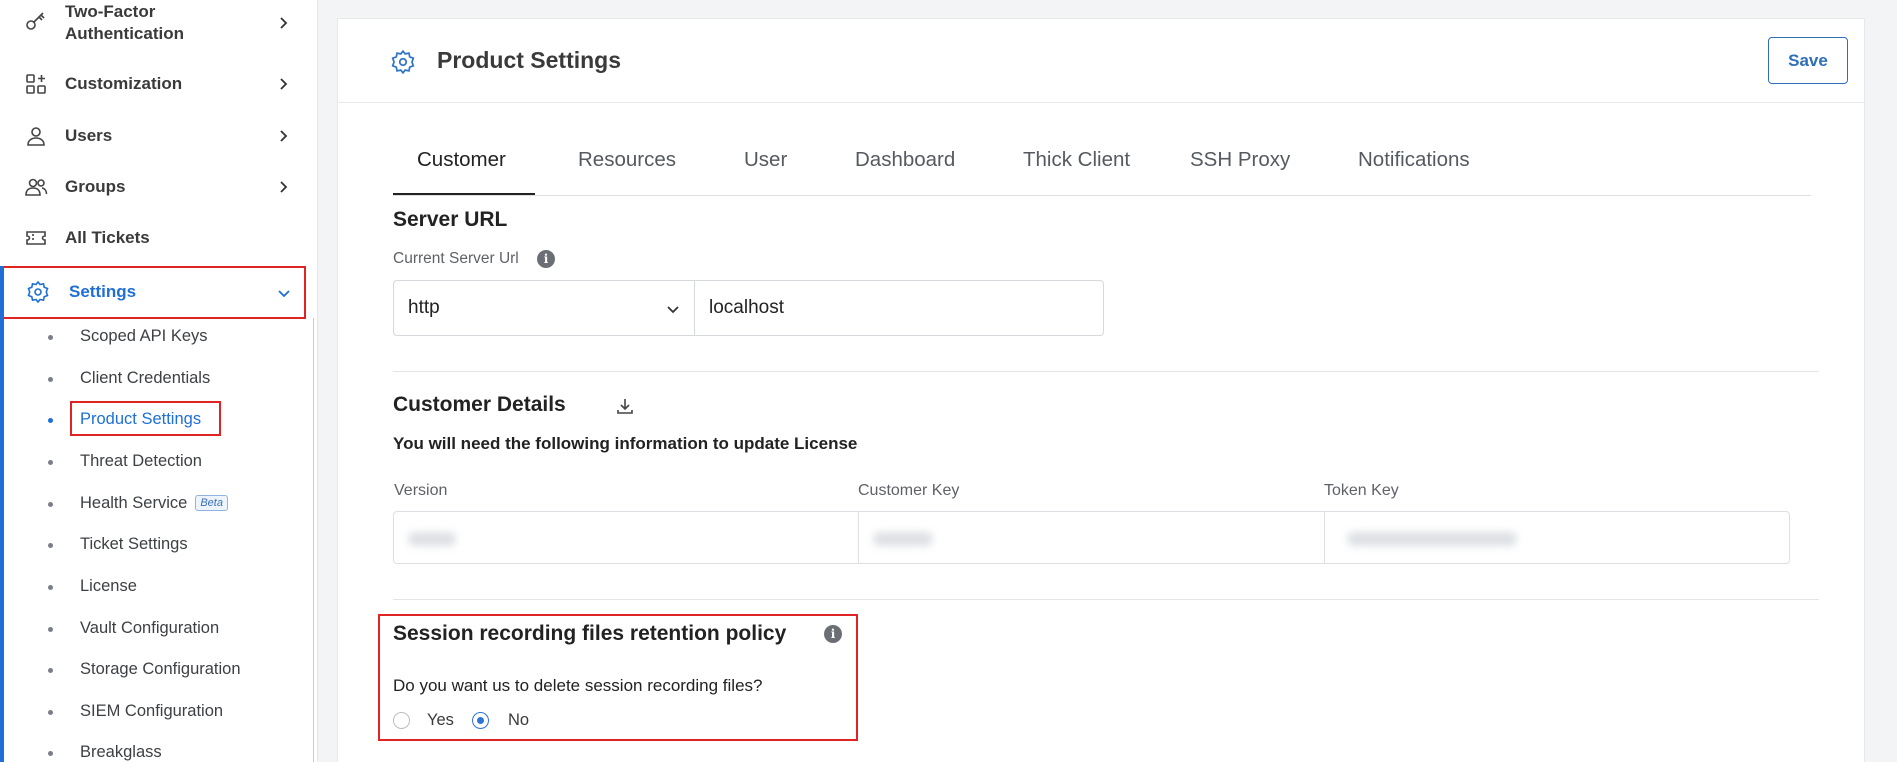 The width and height of the screenshot is (1897, 762). Describe the element at coordinates (36, 84) in the screenshot. I see `grid-plus-icon` at that location.